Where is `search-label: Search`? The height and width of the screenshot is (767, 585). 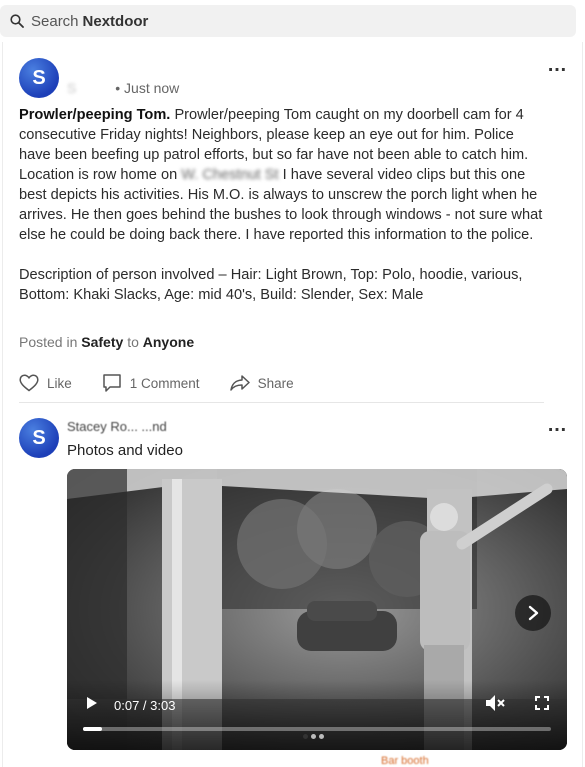
search-label: Search is located at coordinates (55, 21).